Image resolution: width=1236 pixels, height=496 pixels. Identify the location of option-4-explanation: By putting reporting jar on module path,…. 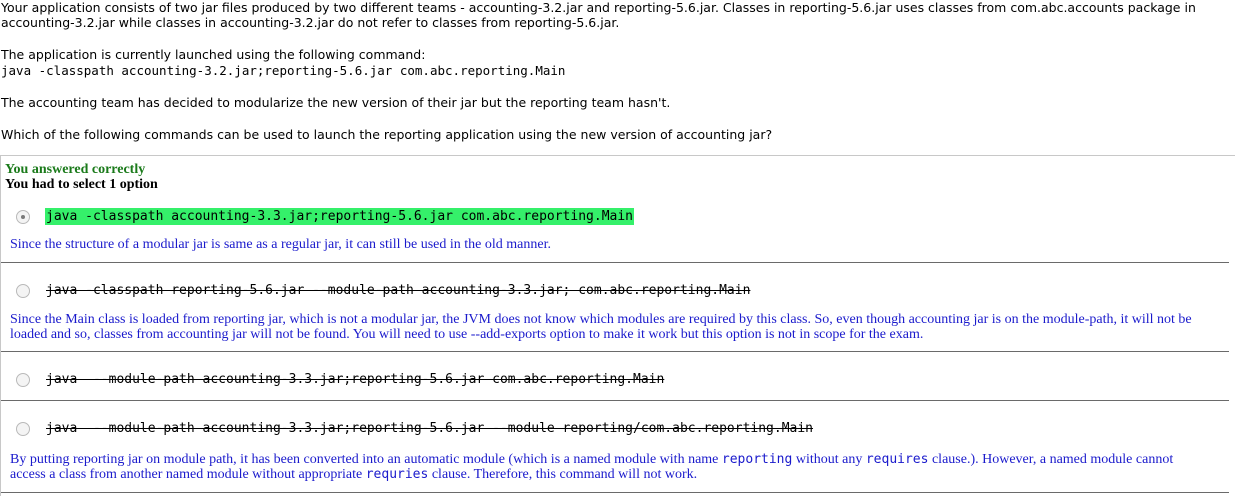
(617, 467).